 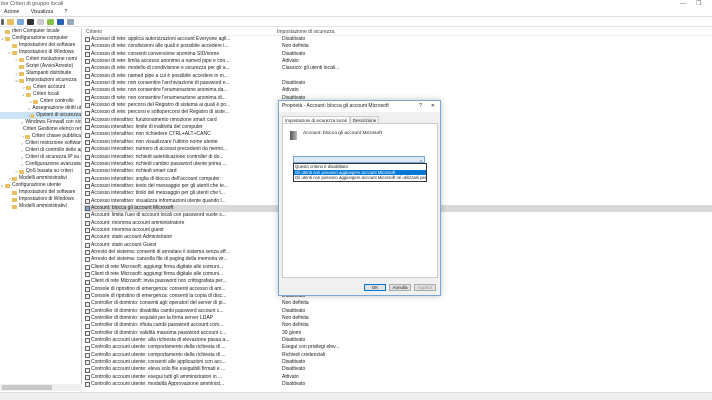 What do you see at coordinates (698, 4) in the screenshot?
I see `restore-button: ❐` at bounding box center [698, 4].